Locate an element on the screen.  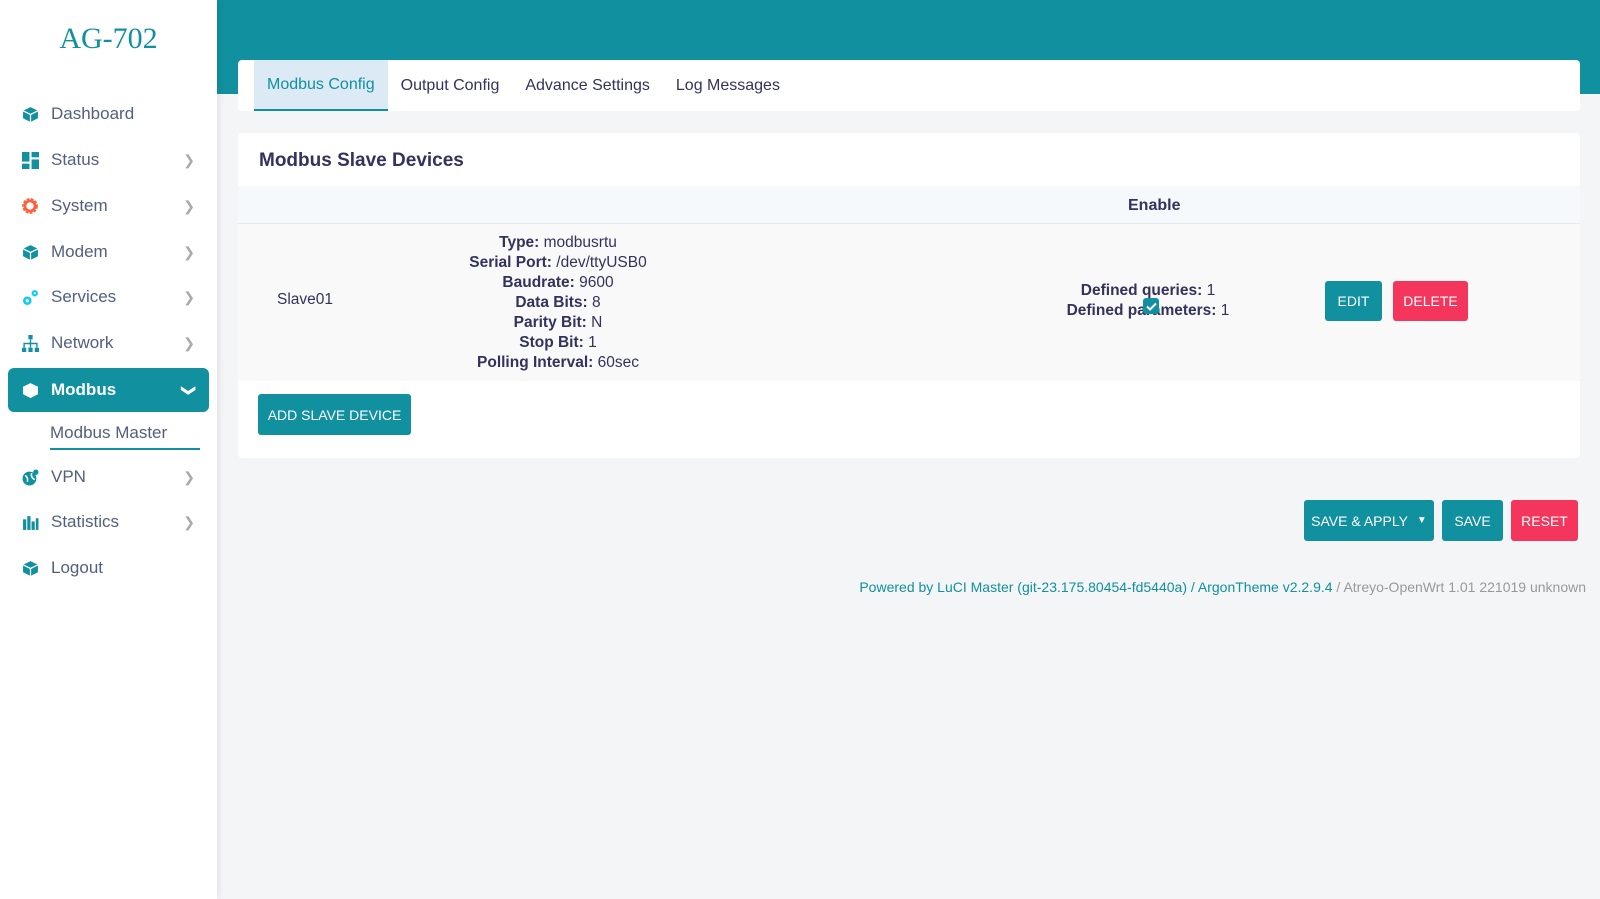
detail-line: Serial Port: /dev/ttyUSB0 is located at coordinates (558, 263).